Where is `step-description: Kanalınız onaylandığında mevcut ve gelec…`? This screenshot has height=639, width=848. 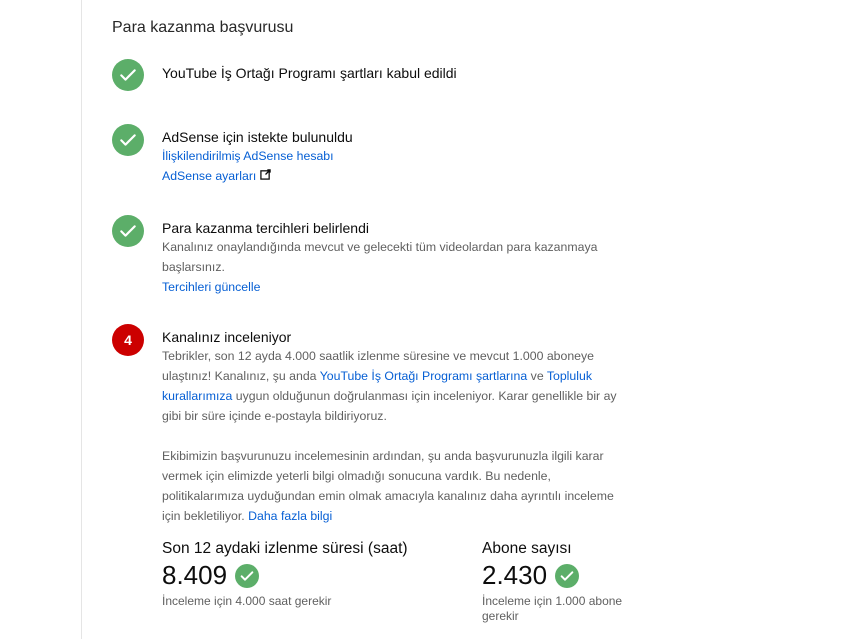
step-description: Kanalınız onaylandığında mevcut ve gelec… is located at coordinates (380, 257).